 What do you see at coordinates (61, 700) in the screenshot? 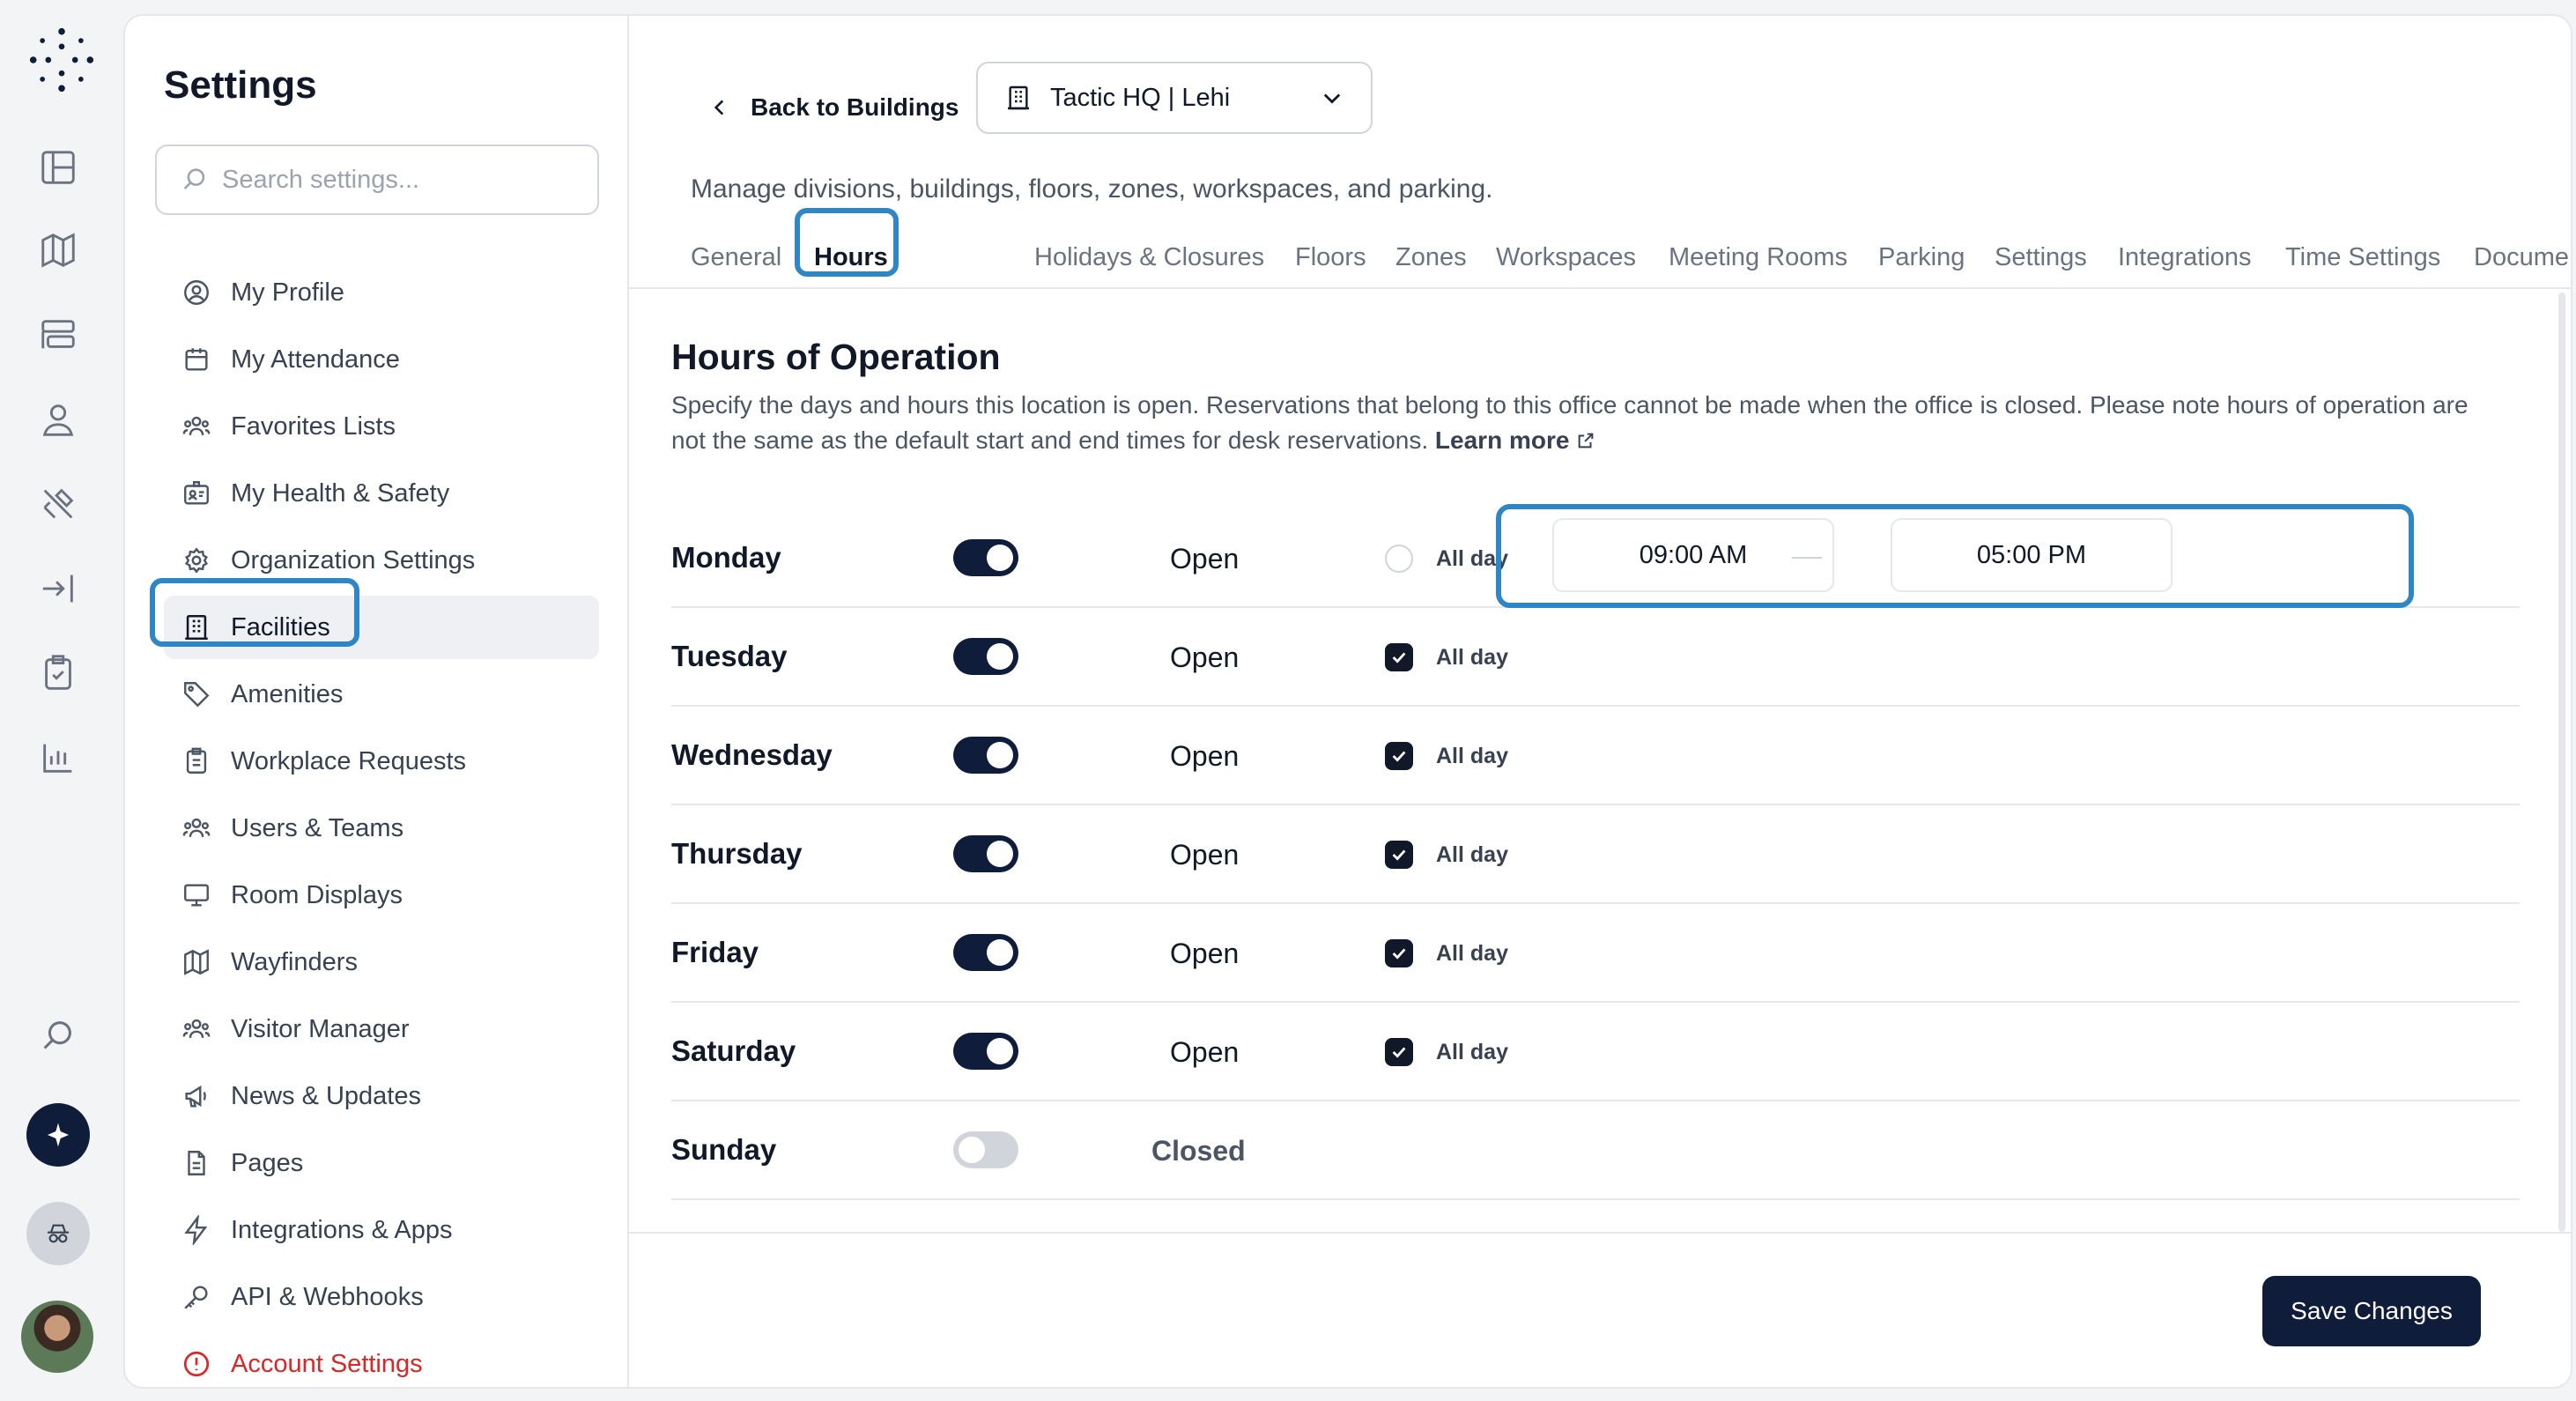
I see `app-rail` at bounding box center [61, 700].